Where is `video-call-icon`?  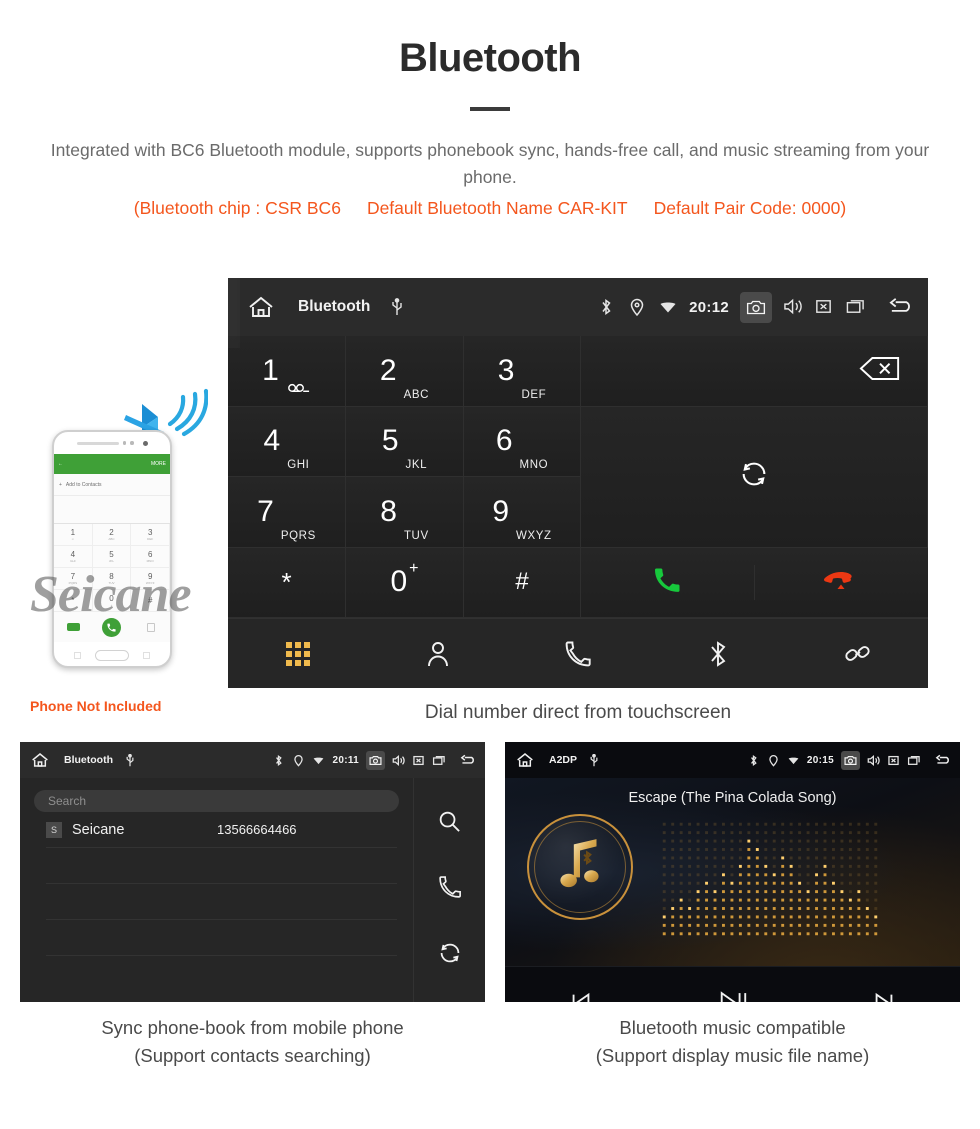
video-call-icon is located at coordinates (73, 627).